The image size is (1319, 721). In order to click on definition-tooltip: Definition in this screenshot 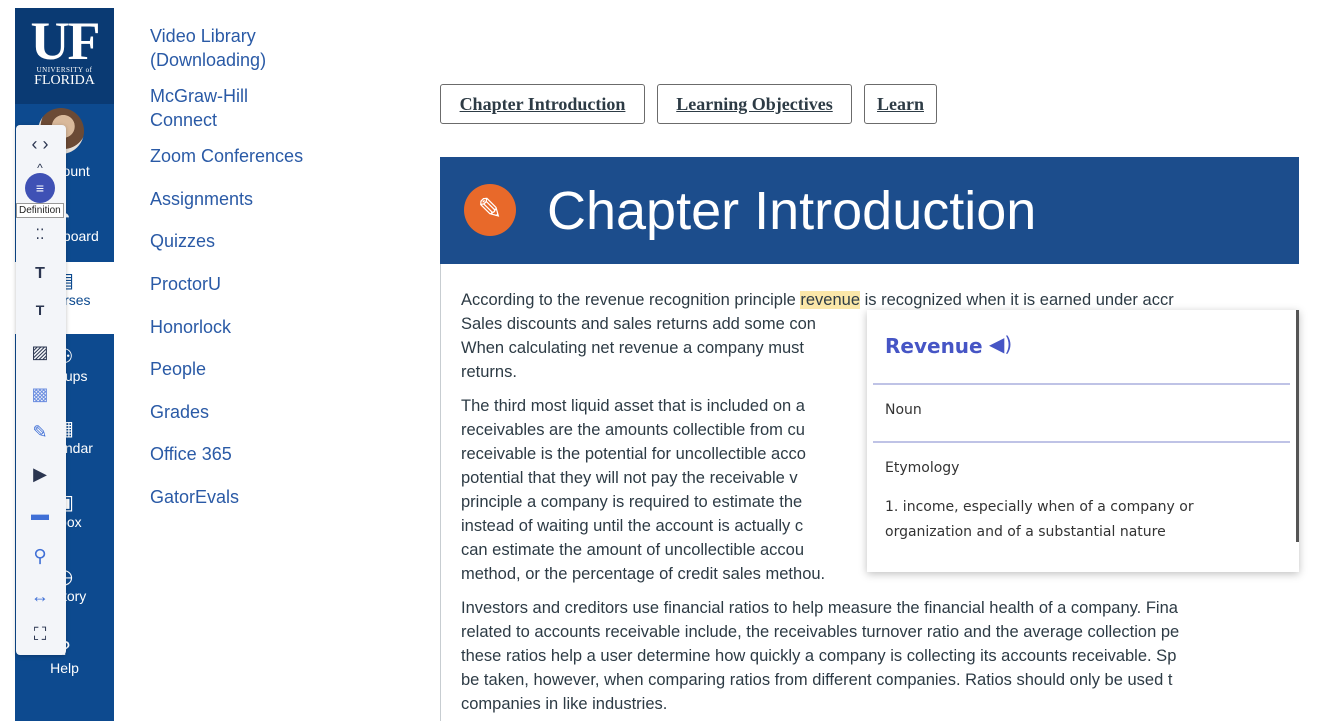, I will do `click(40, 210)`.